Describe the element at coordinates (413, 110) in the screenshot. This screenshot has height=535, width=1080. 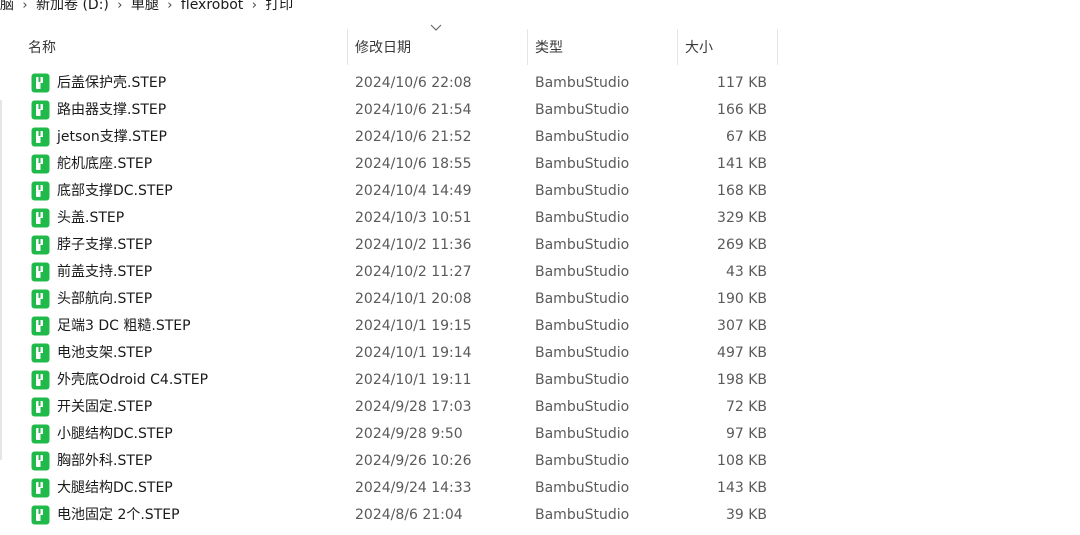
I see `file-modified-date: 2024/10/6 21:54` at that location.